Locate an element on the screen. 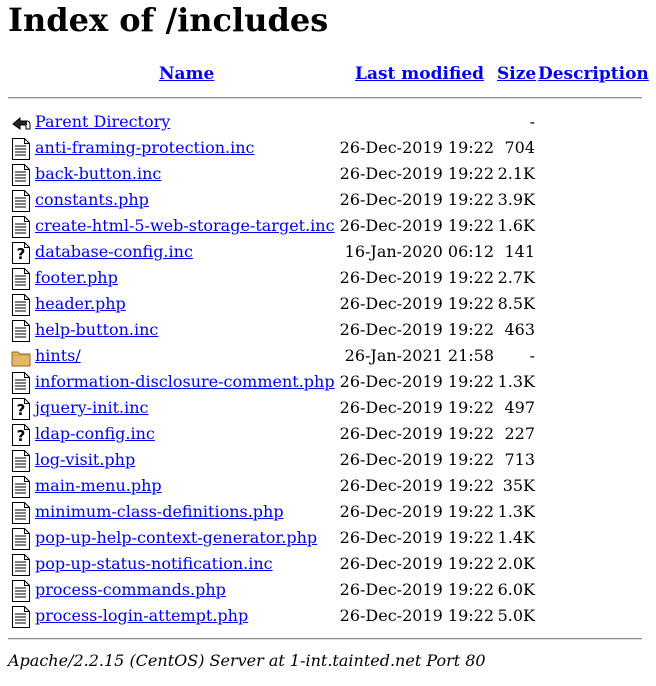 The width and height of the screenshot is (656, 686). size-value: 2.7K is located at coordinates (516, 277).